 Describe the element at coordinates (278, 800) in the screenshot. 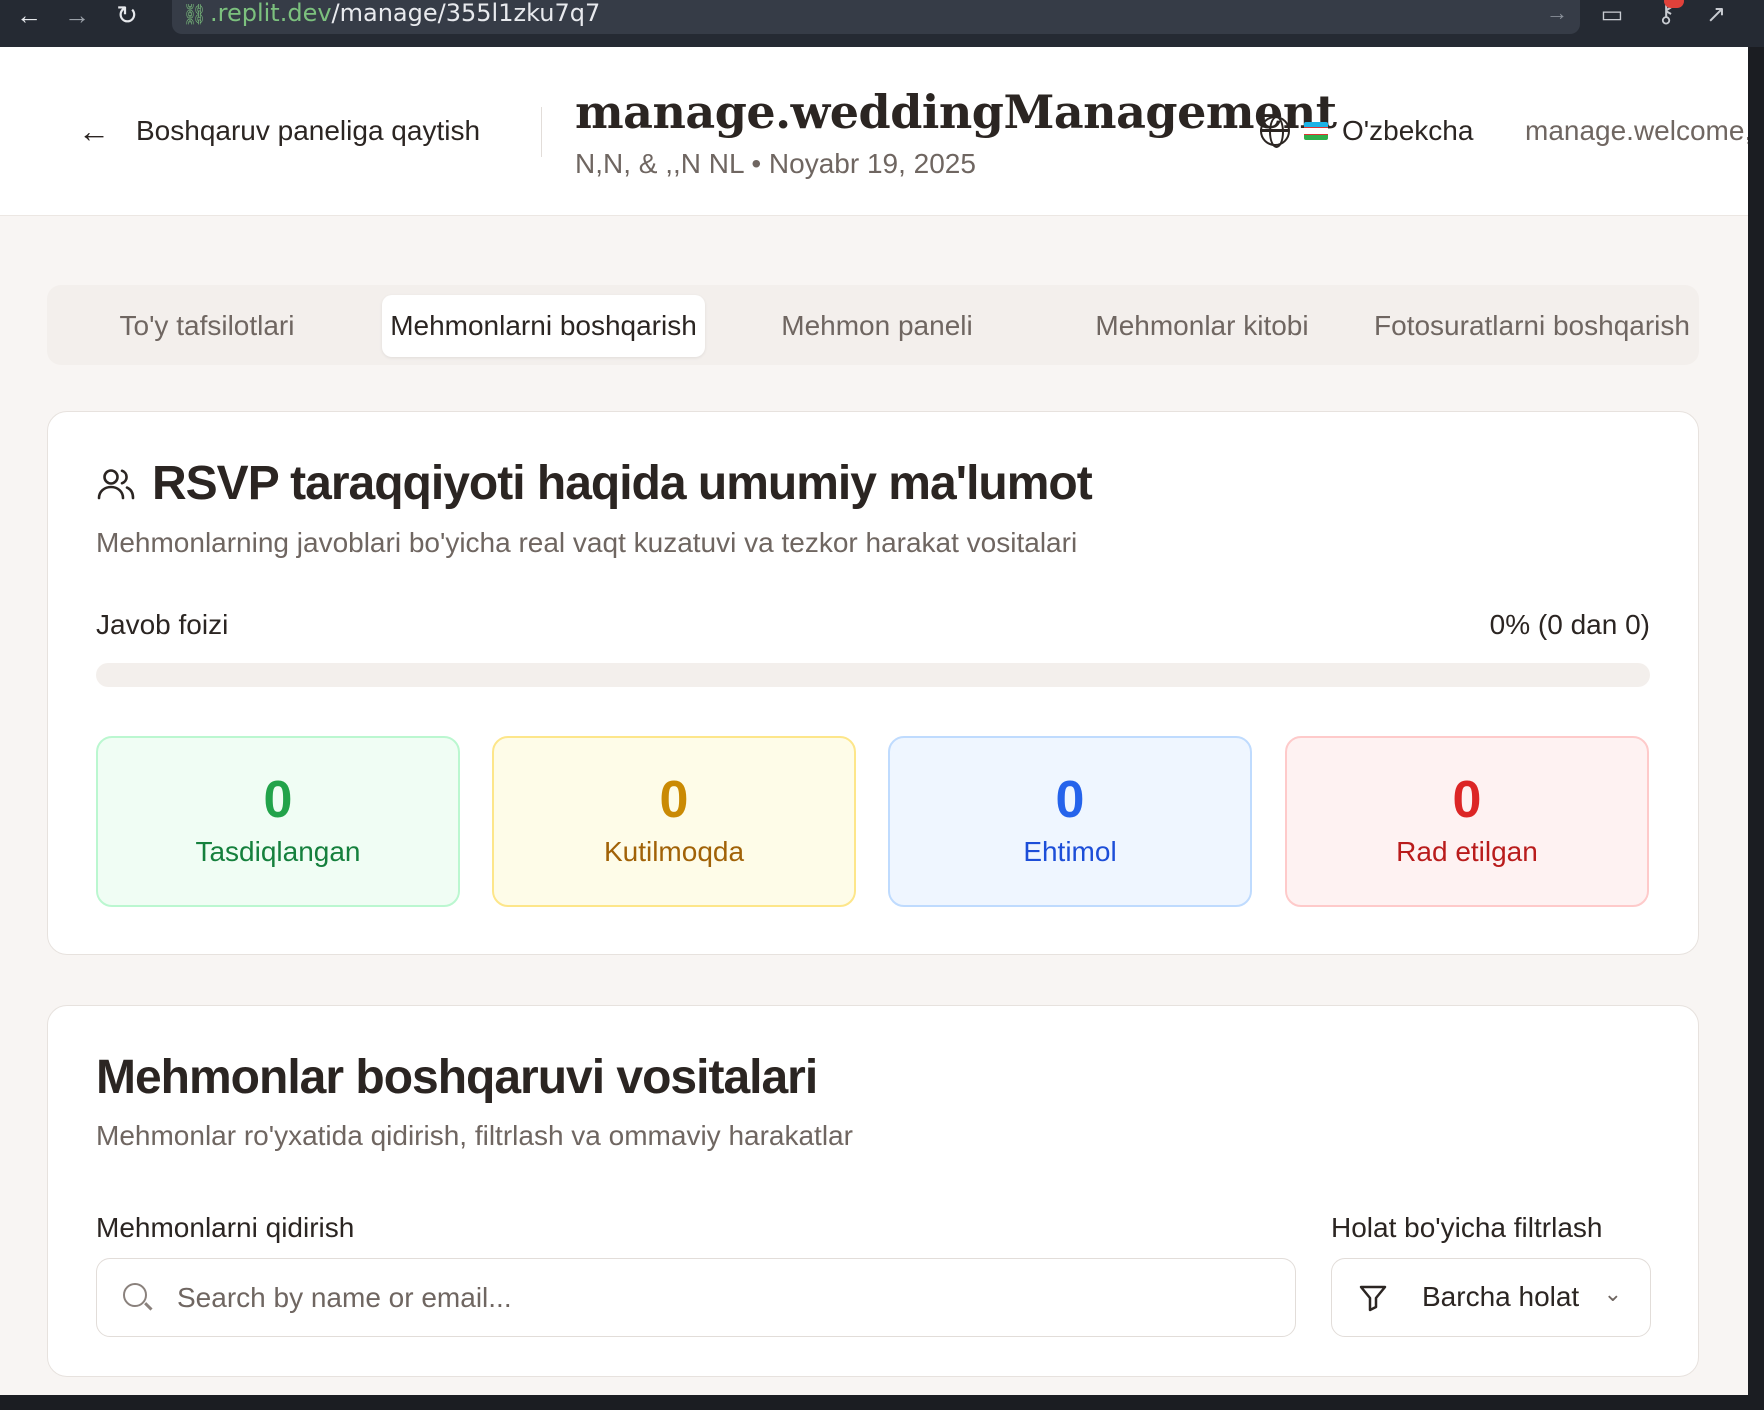

I see `stat-confirmed-count: 0` at that location.